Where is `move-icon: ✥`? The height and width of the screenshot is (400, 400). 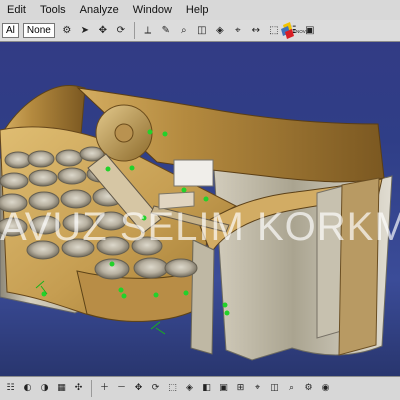
move-icon: ✥ is located at coordinates (103, 31).